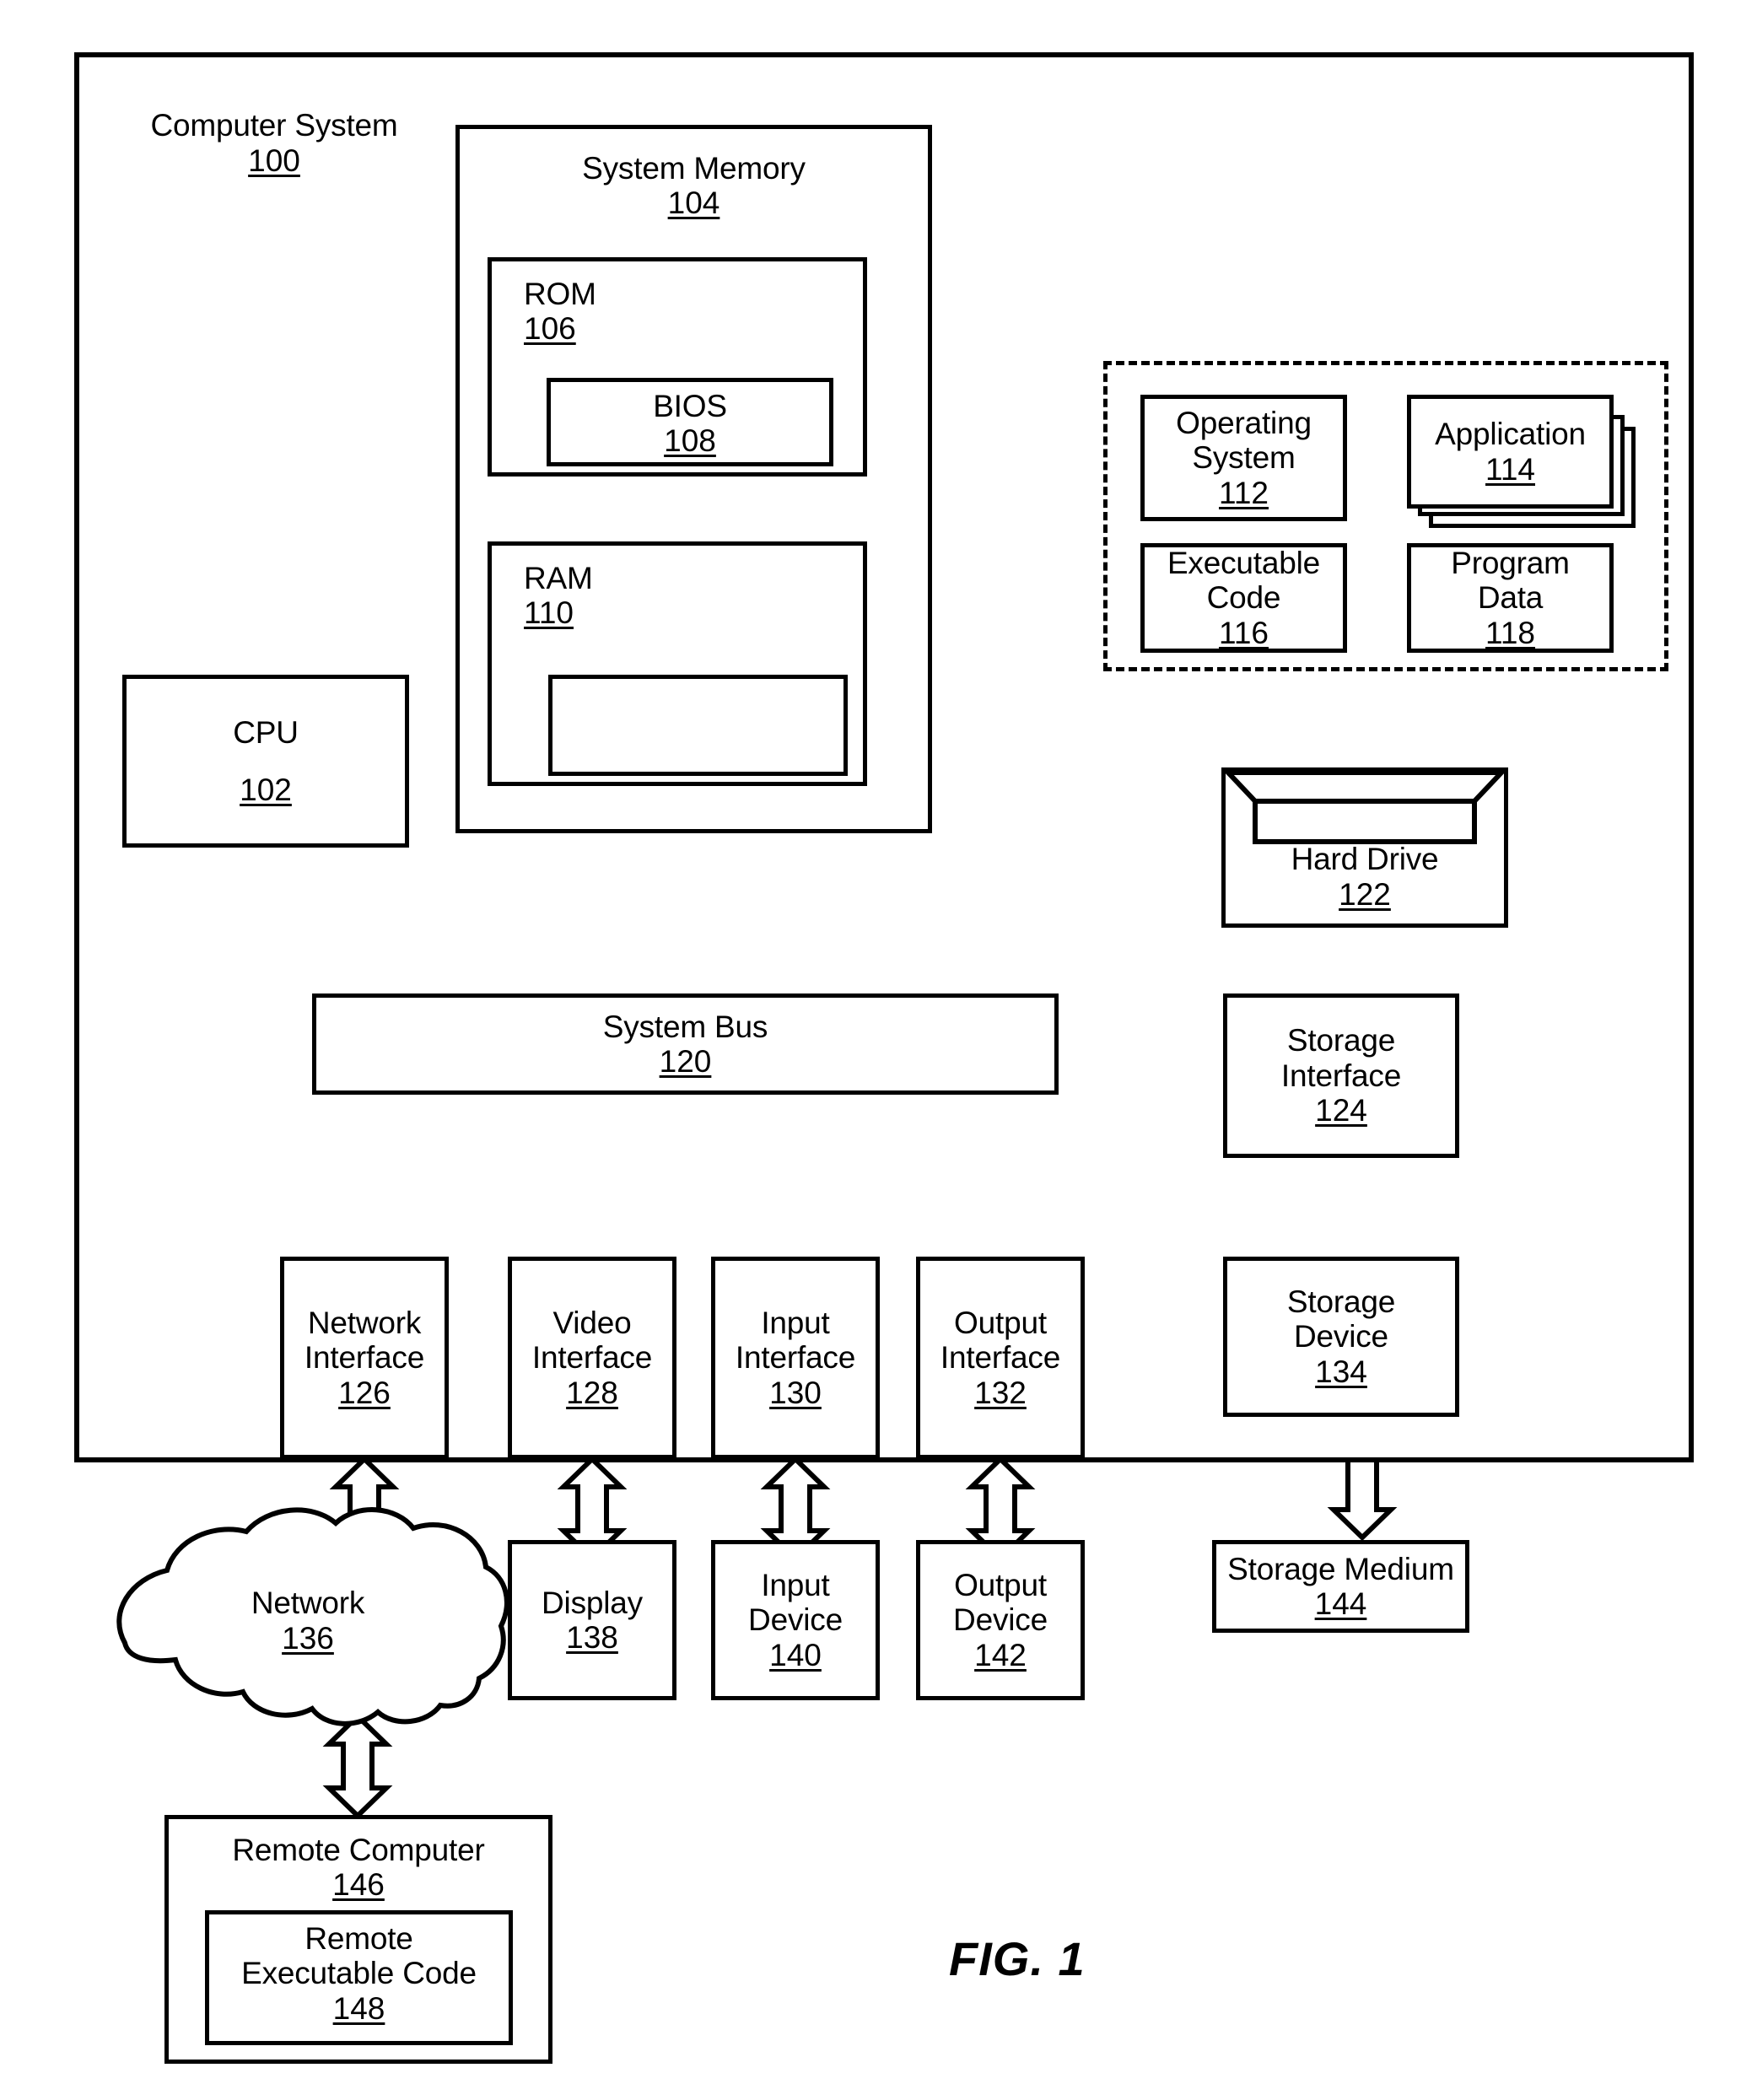 The image size is (1757, 2100). I want to click on rom-number: 106, so click(550, 329).